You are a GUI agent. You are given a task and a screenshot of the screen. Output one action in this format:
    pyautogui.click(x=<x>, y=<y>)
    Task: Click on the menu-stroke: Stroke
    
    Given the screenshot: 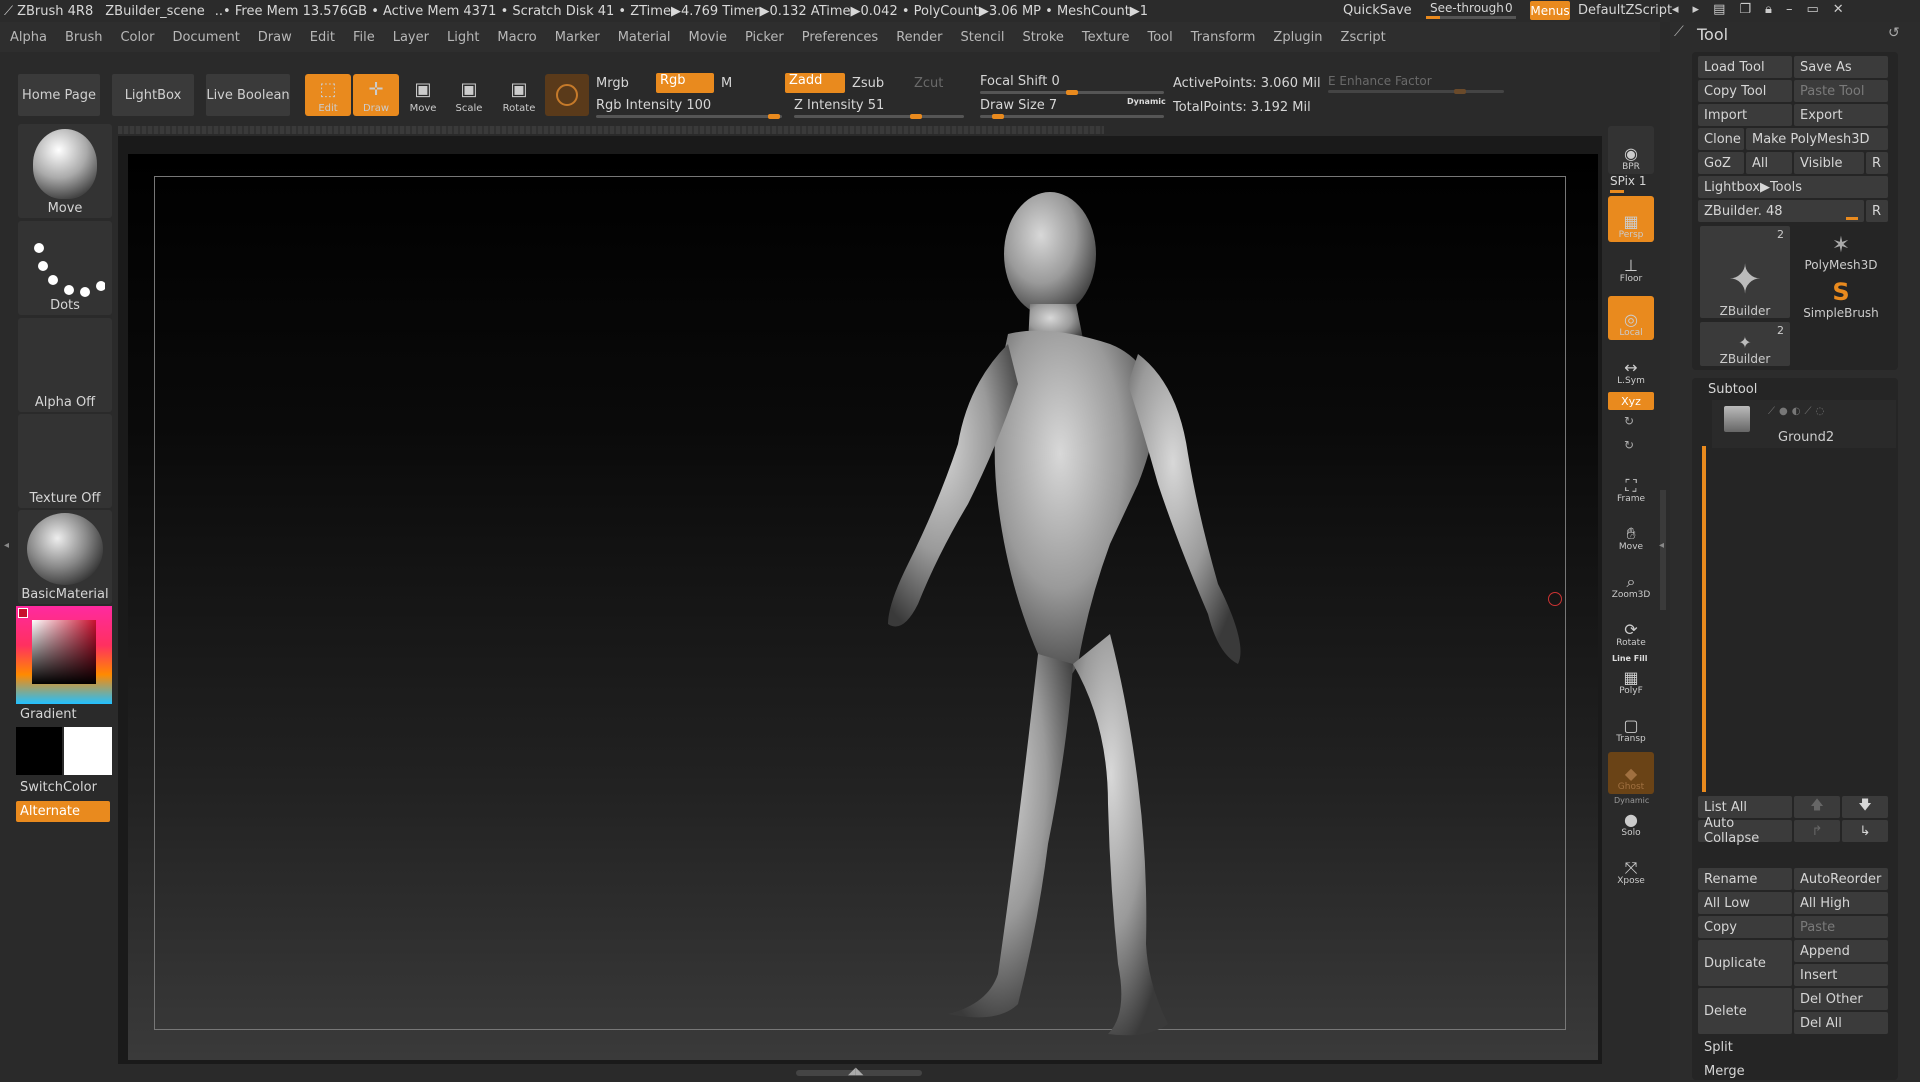 What is the action you would take?
    pyautogui.click(x=1042, y=37)
    